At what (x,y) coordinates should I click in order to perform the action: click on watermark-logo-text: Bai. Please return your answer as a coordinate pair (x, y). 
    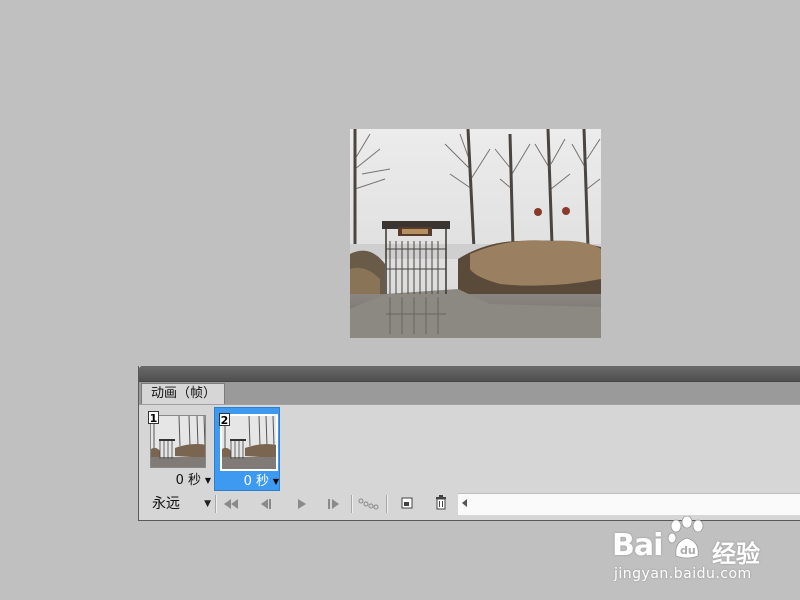
    Looking at the image, I should click on (637, 545).